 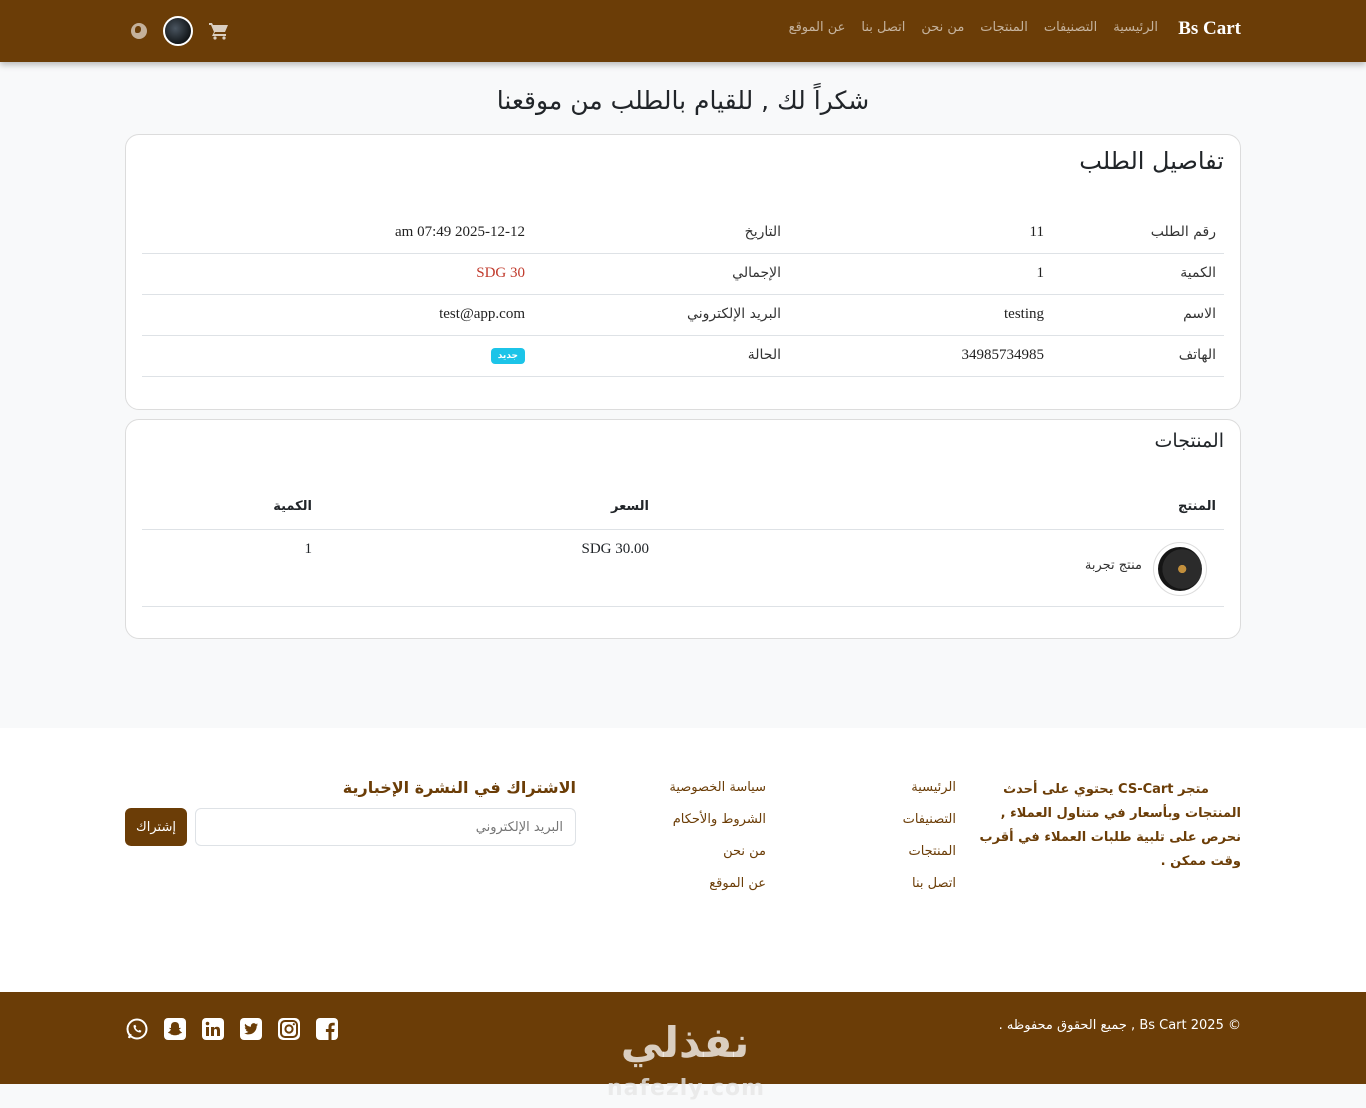 I want to click on nav-icons, so click(x=180, y=31).